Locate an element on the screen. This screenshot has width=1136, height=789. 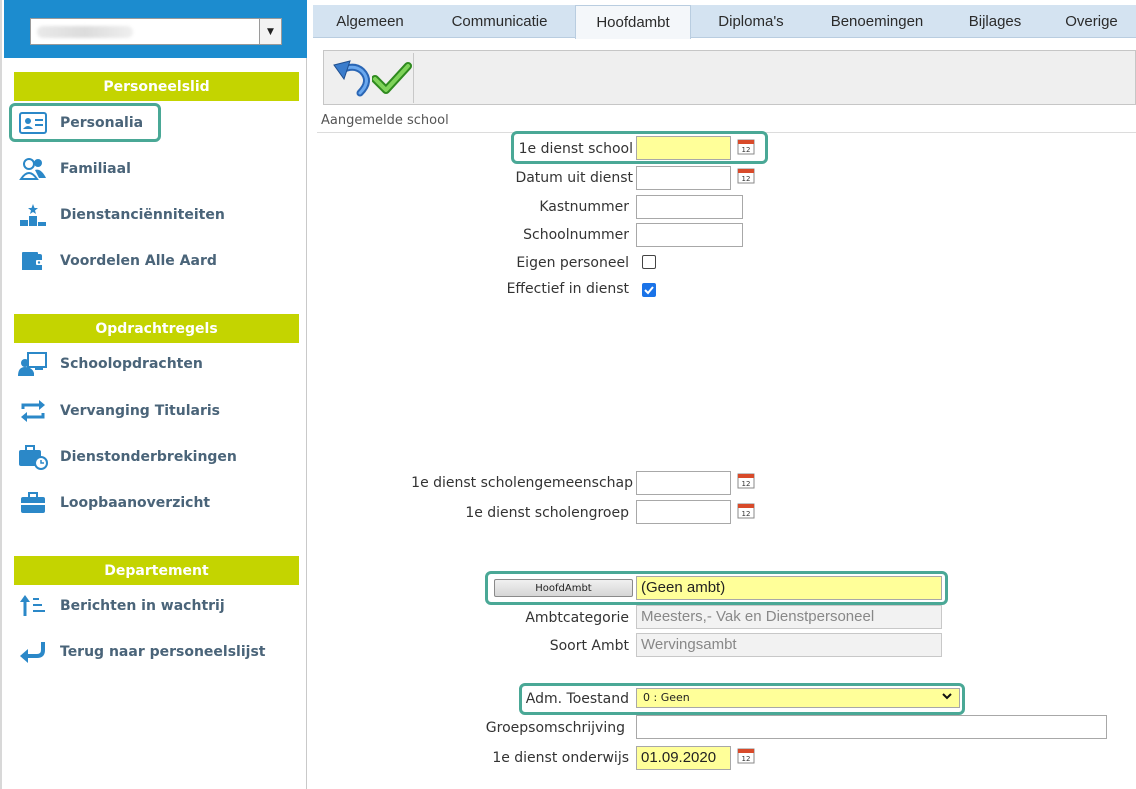
sidebar-item-label: Berichten in wachtrij is located at coordinates (142, 606).